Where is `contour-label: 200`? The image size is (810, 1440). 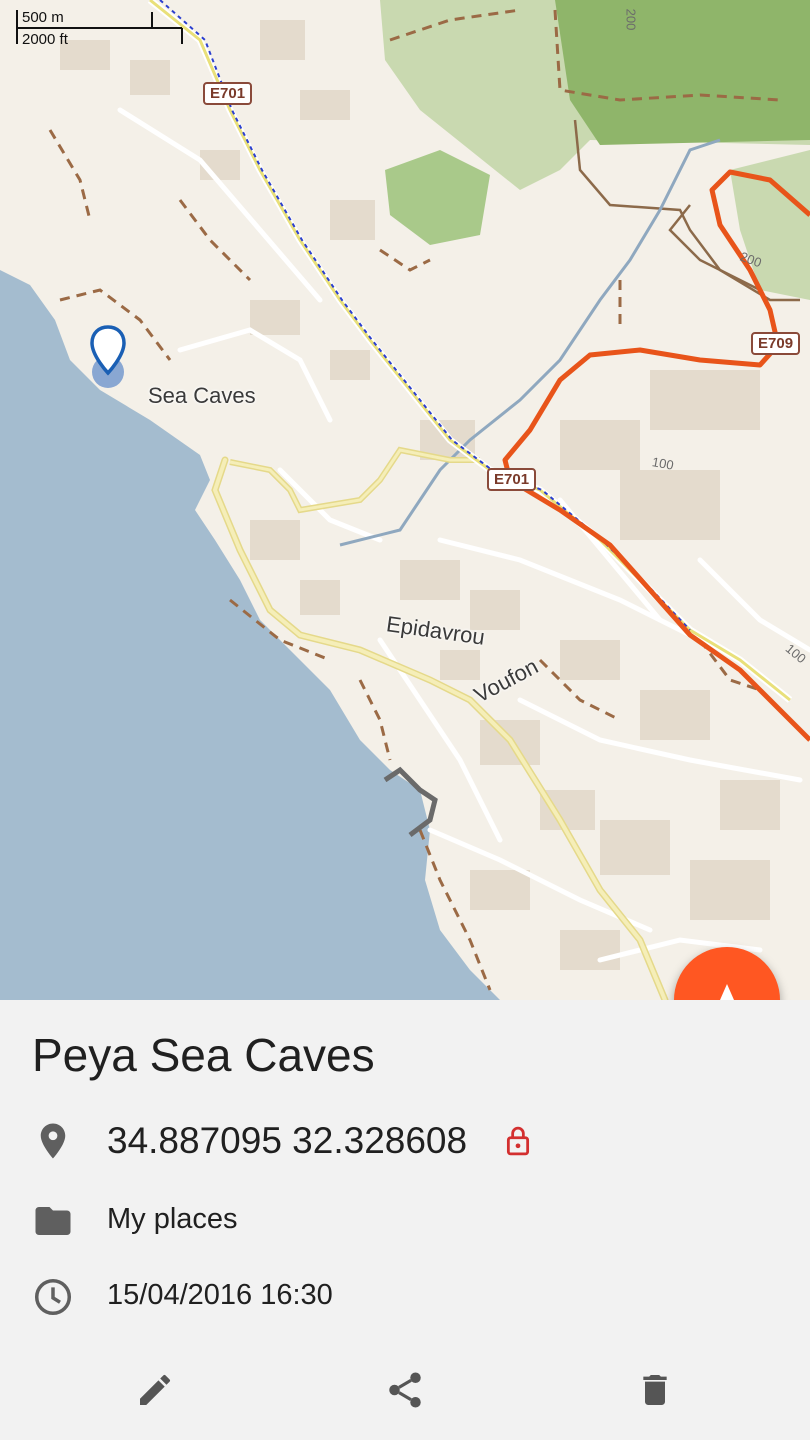 contour-label: 200 is located at coordinates (631, 19).